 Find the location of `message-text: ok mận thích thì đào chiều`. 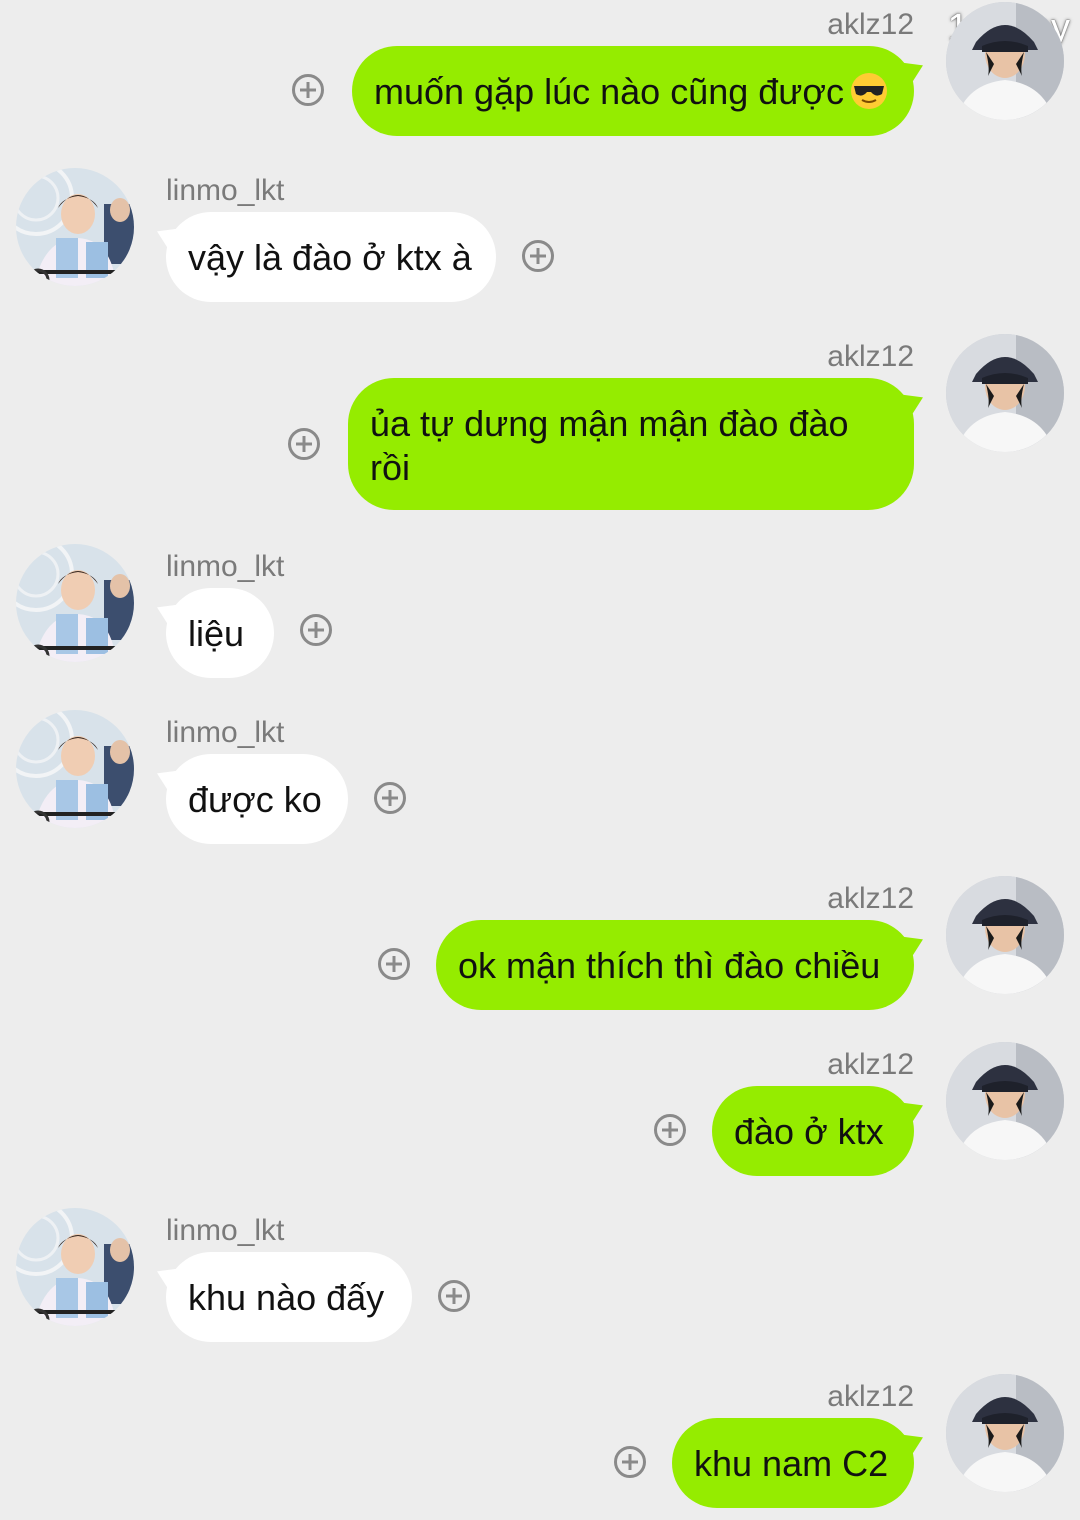

message-text: ok mận thích thì đào chiều is located at coordinates (669, 965).